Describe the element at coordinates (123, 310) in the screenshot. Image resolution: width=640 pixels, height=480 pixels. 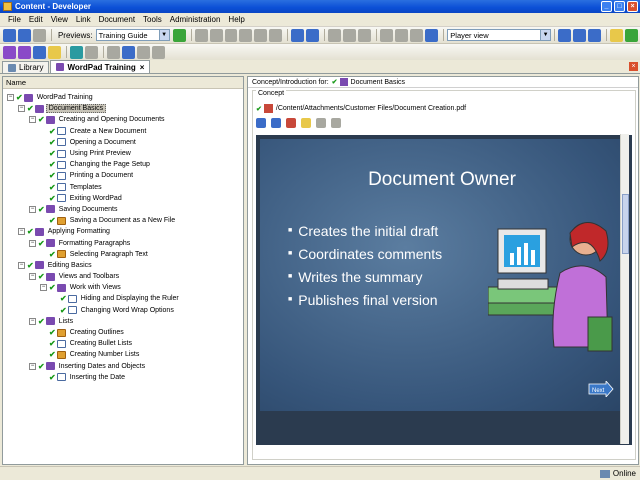
I see `tree-node: ✔ Changing Word Wrap Options` at that location.